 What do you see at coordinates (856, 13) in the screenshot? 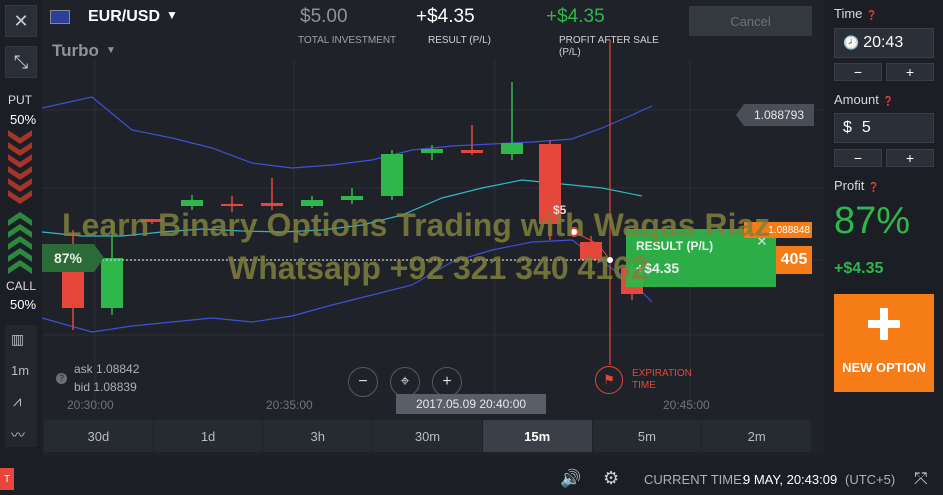
I see `time-label: Time ❓` at bounding box center [856, 13].